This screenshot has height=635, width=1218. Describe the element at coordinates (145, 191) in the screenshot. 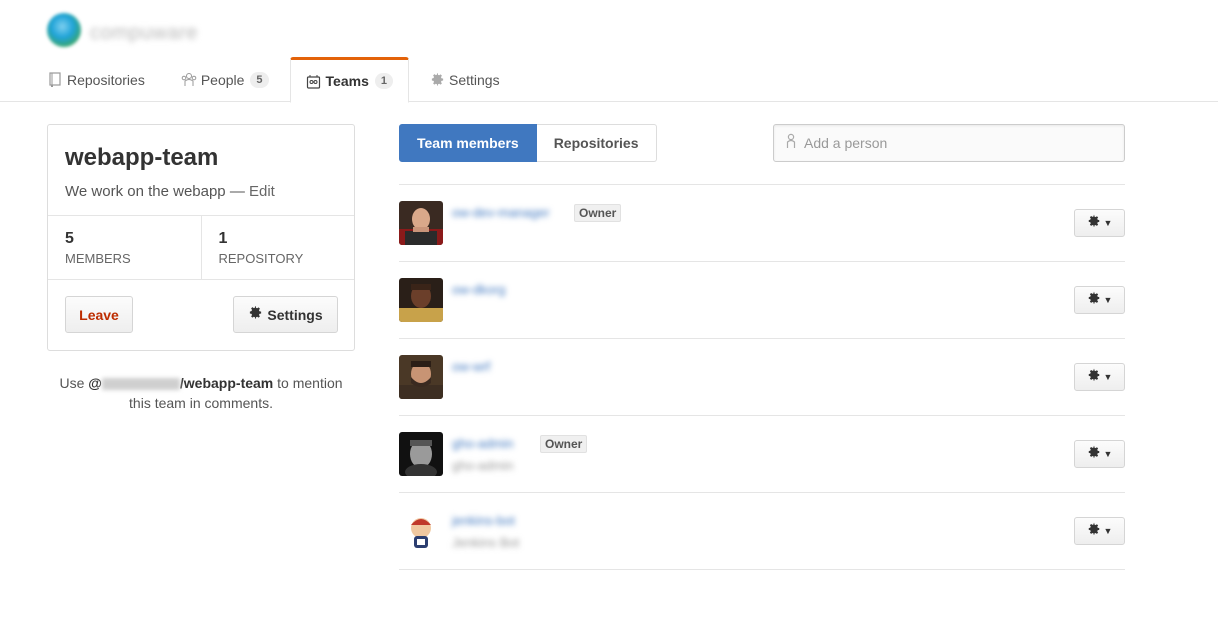

I see `team-description-text: We work on the webapp` at that location.